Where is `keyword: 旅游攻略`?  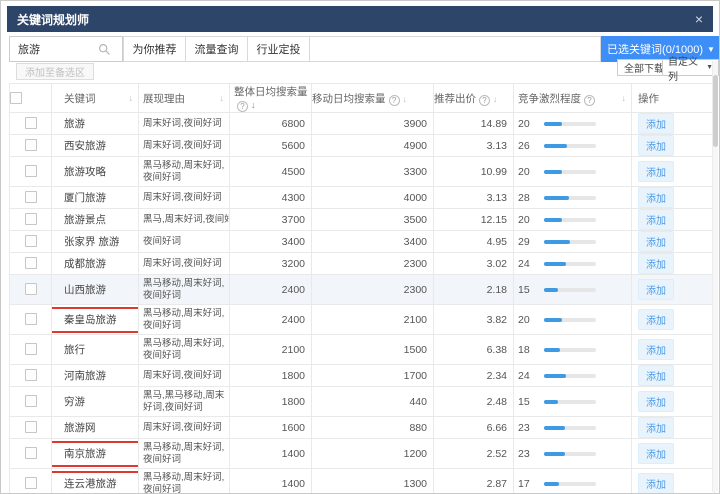 keyword: 旅游攻略 is located at coordinates (85, 172).